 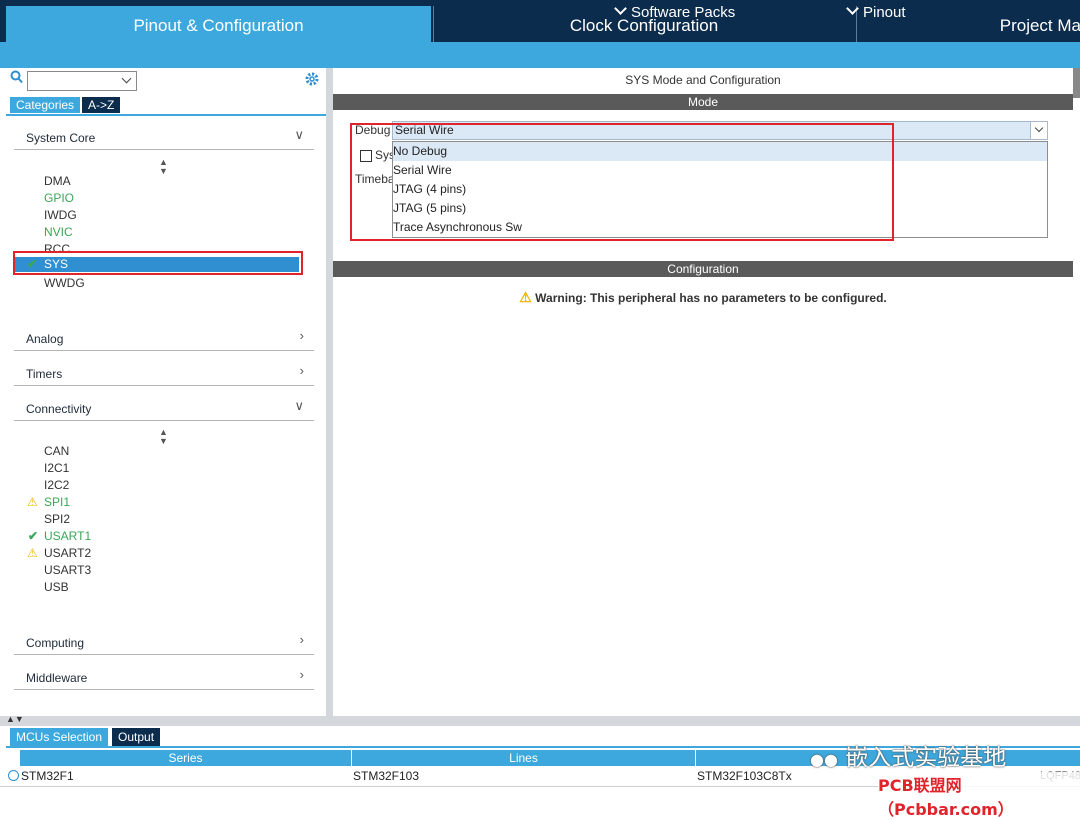 What do you see at coordinates (56, 587) in the screenshot?
I see `list-item-usb: USB` at bounding box center [56, 587].